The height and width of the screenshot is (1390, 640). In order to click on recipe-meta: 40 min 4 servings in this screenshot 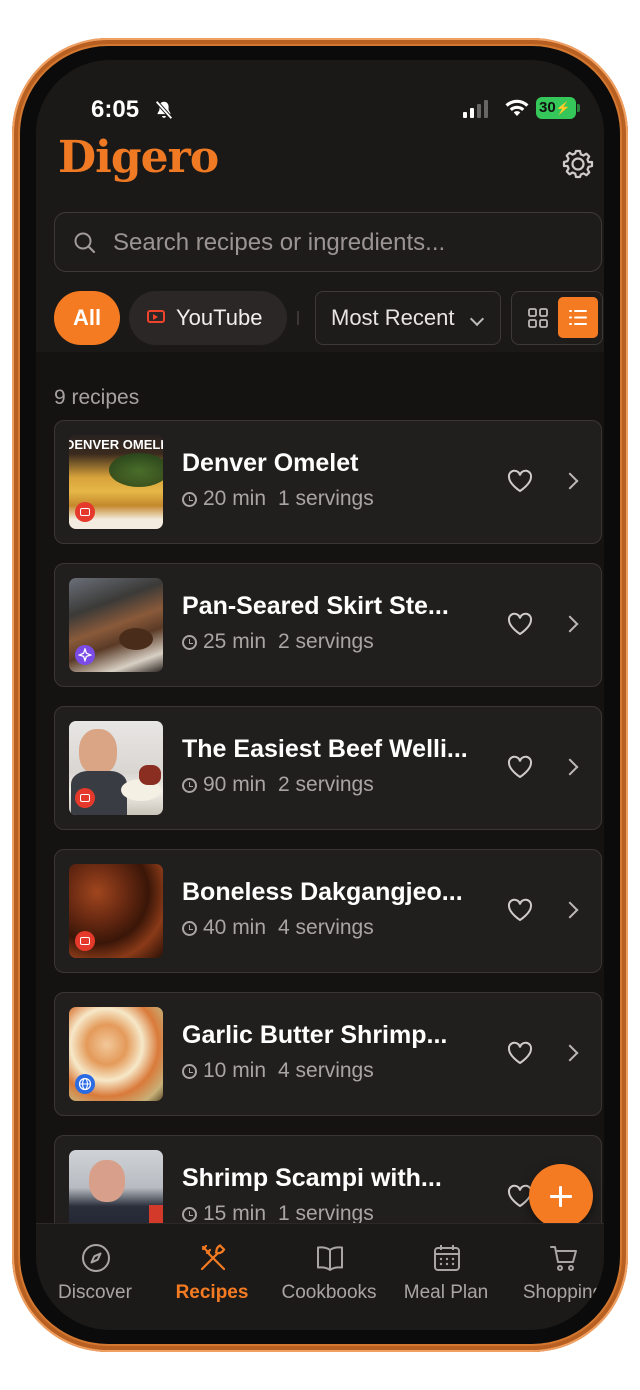, I will do `click(278, 928)`.